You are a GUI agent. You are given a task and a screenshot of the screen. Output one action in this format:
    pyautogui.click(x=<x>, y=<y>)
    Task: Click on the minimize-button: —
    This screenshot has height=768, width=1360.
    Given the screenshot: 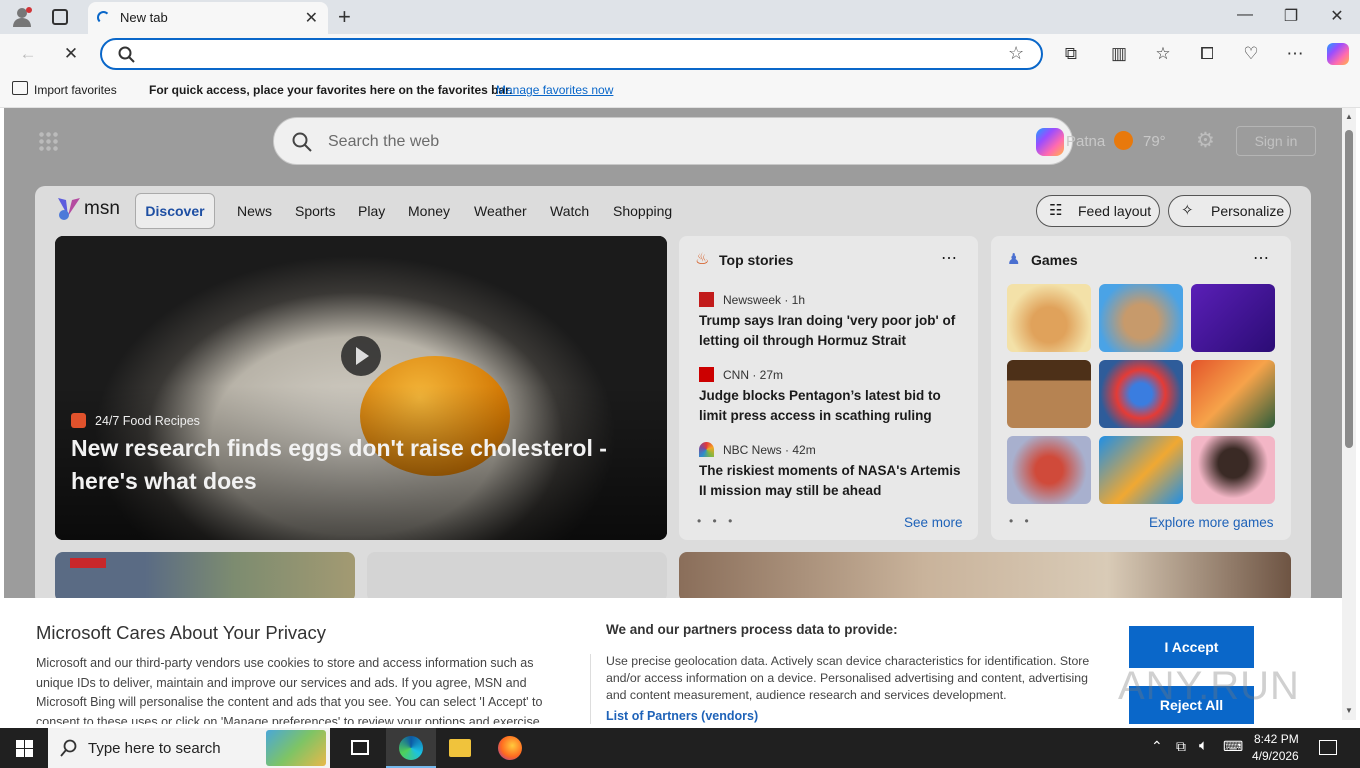 What is the action you would take?
    pyautogui.click(x=1245, y=15)
    